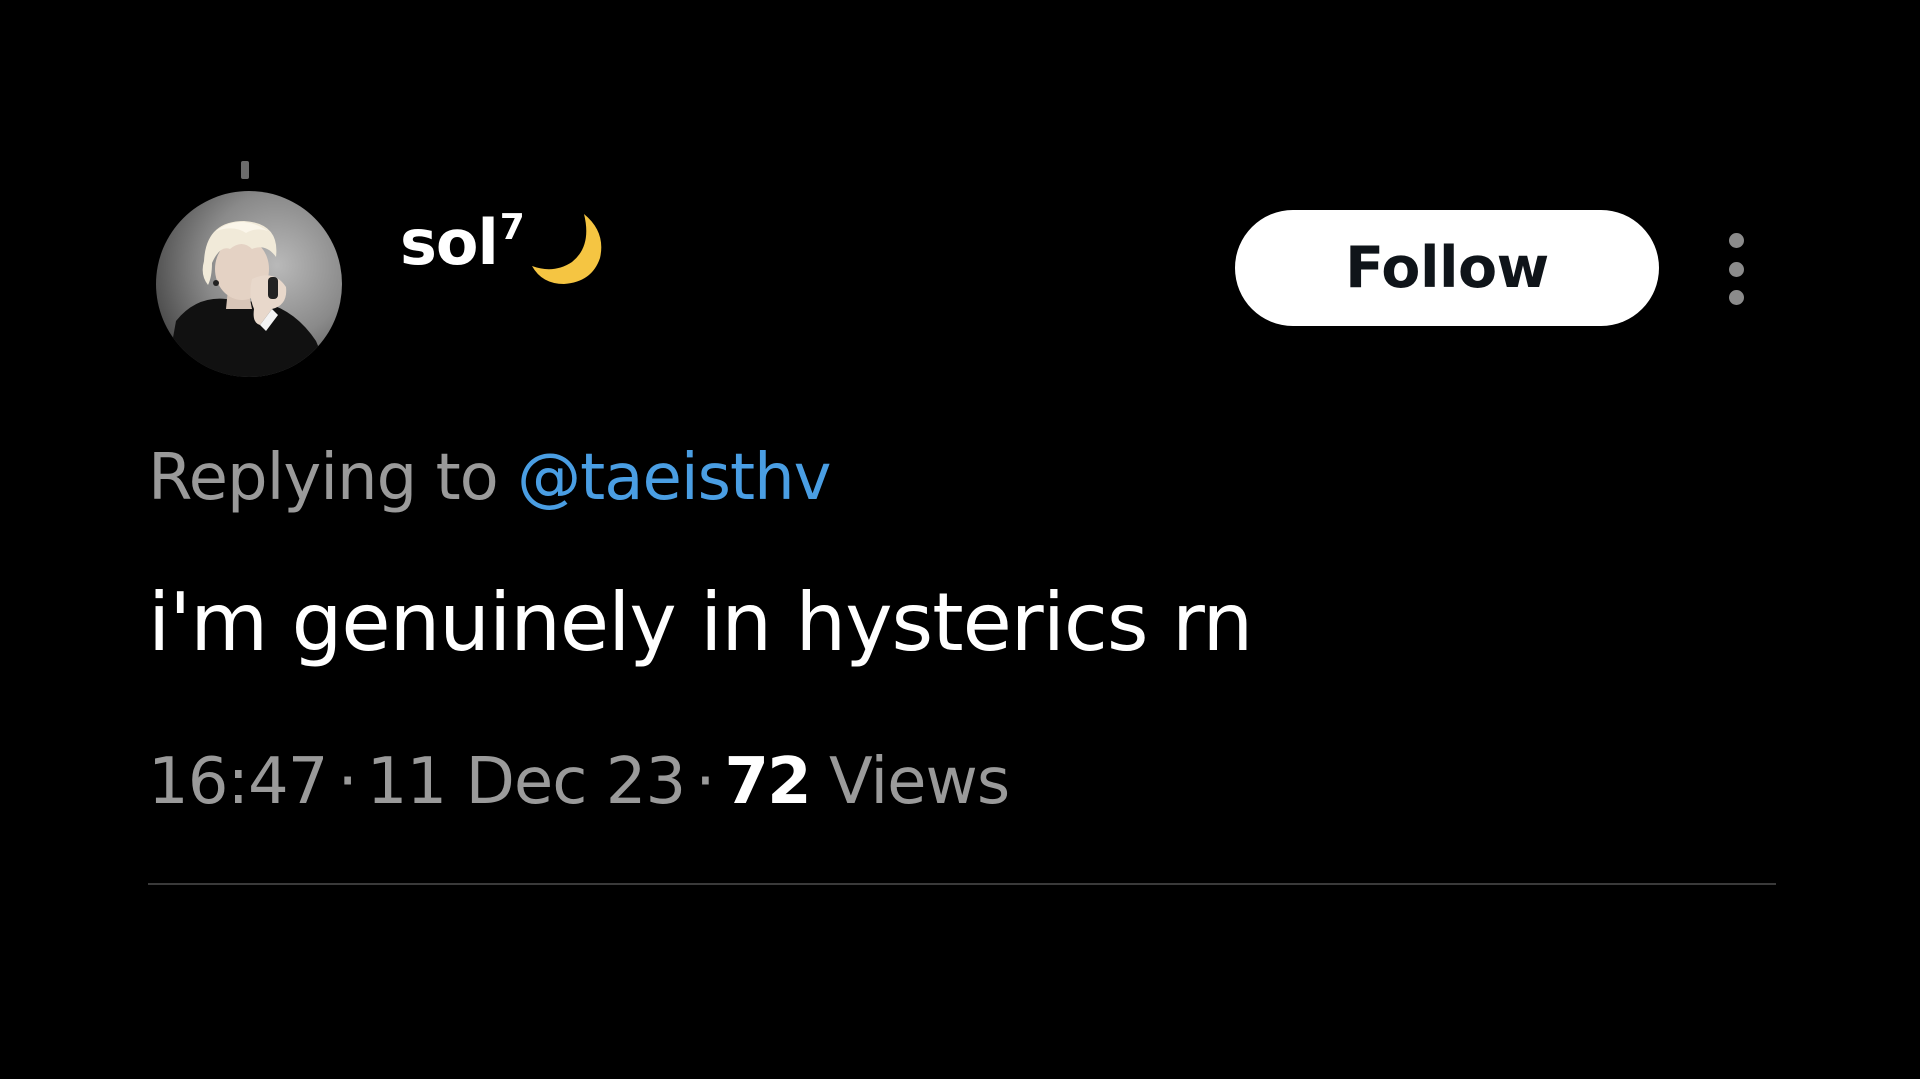 The width and height of the screenshot is (1920, 1079). What do you see at coordinates (919, 782) in the screenshot?
I see `views-label: Views` at bounding box center [919, 782].